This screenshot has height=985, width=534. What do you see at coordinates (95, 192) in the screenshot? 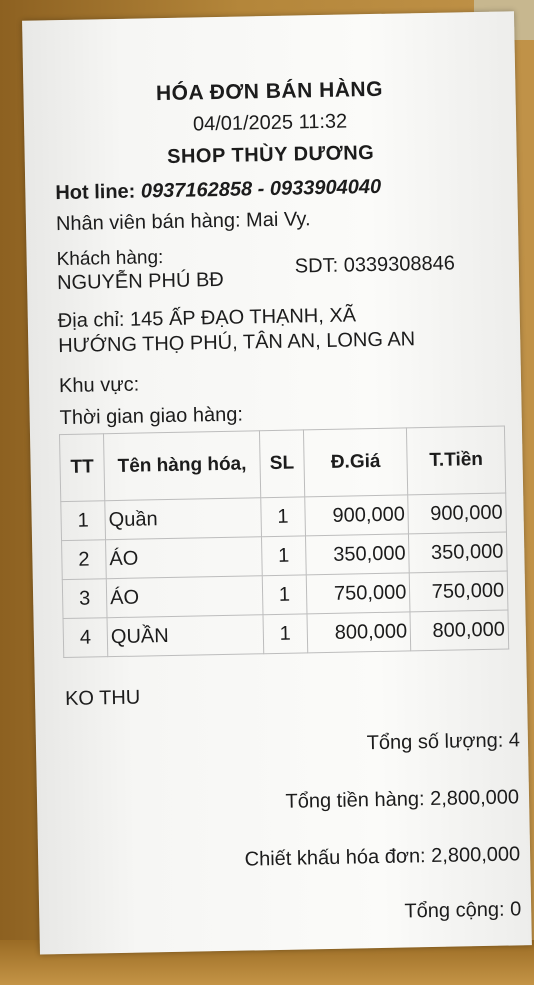
I see `hotline-label: Hot line:` at bounding box center [95, 192].